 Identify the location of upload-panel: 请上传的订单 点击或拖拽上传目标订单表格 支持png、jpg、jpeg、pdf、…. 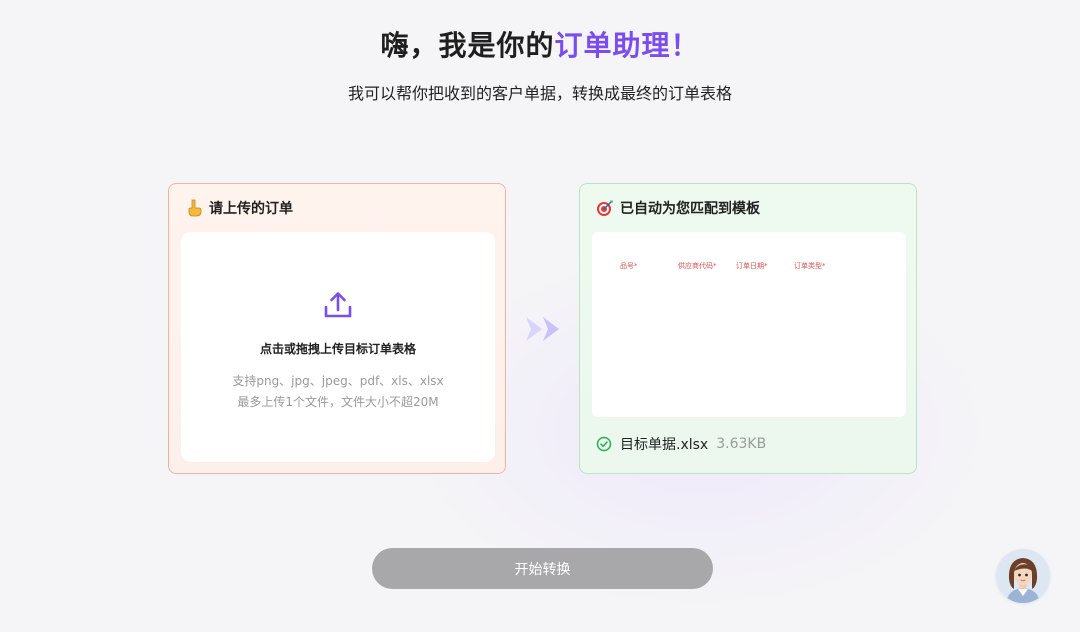
(337, 328).